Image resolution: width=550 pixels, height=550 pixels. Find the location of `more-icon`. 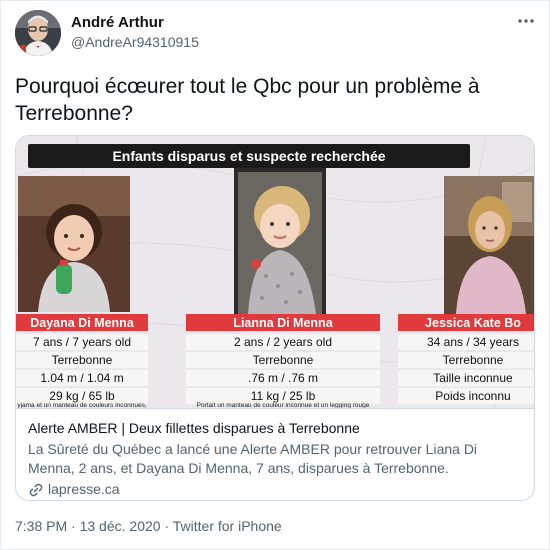

more-icon is located at coordinates (526, 21).